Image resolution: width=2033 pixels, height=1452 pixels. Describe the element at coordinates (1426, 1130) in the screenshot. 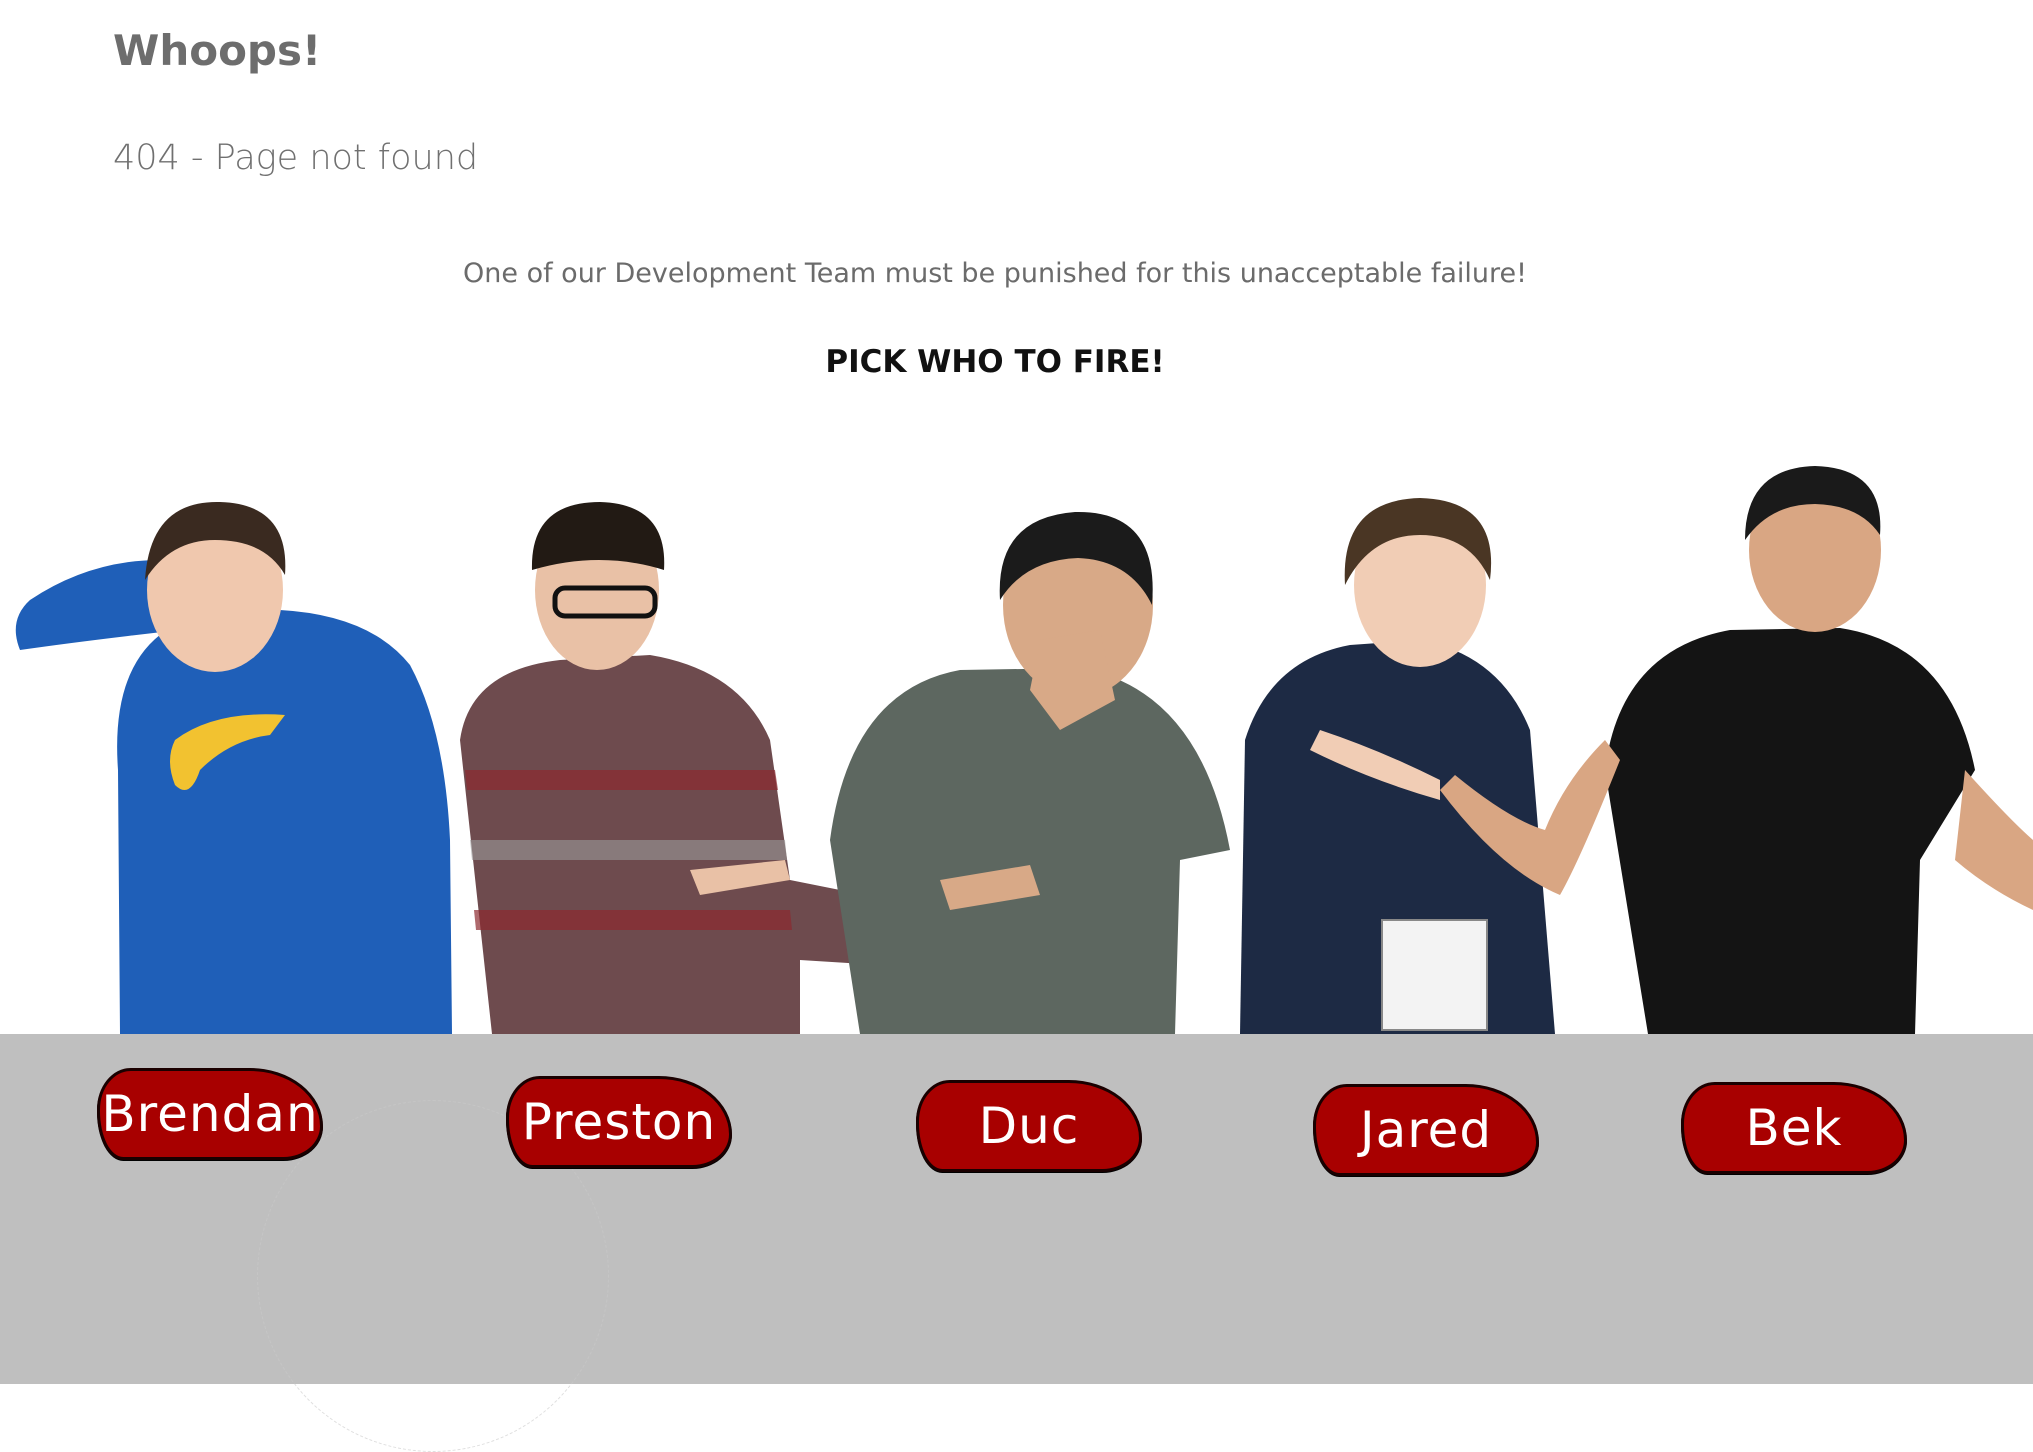

I see `fire-jared-button: Jared` at that location.